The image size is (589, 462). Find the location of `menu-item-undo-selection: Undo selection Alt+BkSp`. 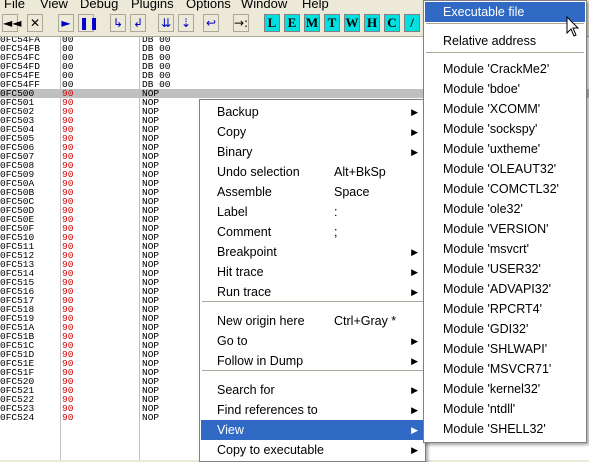

menu-item-undo-selection: Undo selection Alt+BkSp is located at coordinates (312, 172).